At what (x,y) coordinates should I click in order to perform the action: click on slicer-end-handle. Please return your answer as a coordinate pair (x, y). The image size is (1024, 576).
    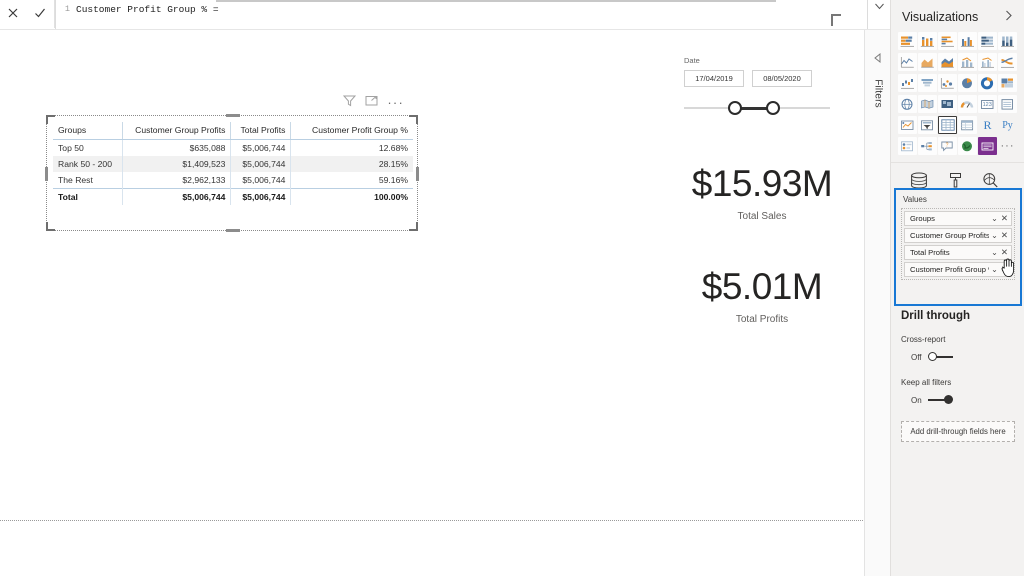
    Looking at the image, I should click on (773, 108).